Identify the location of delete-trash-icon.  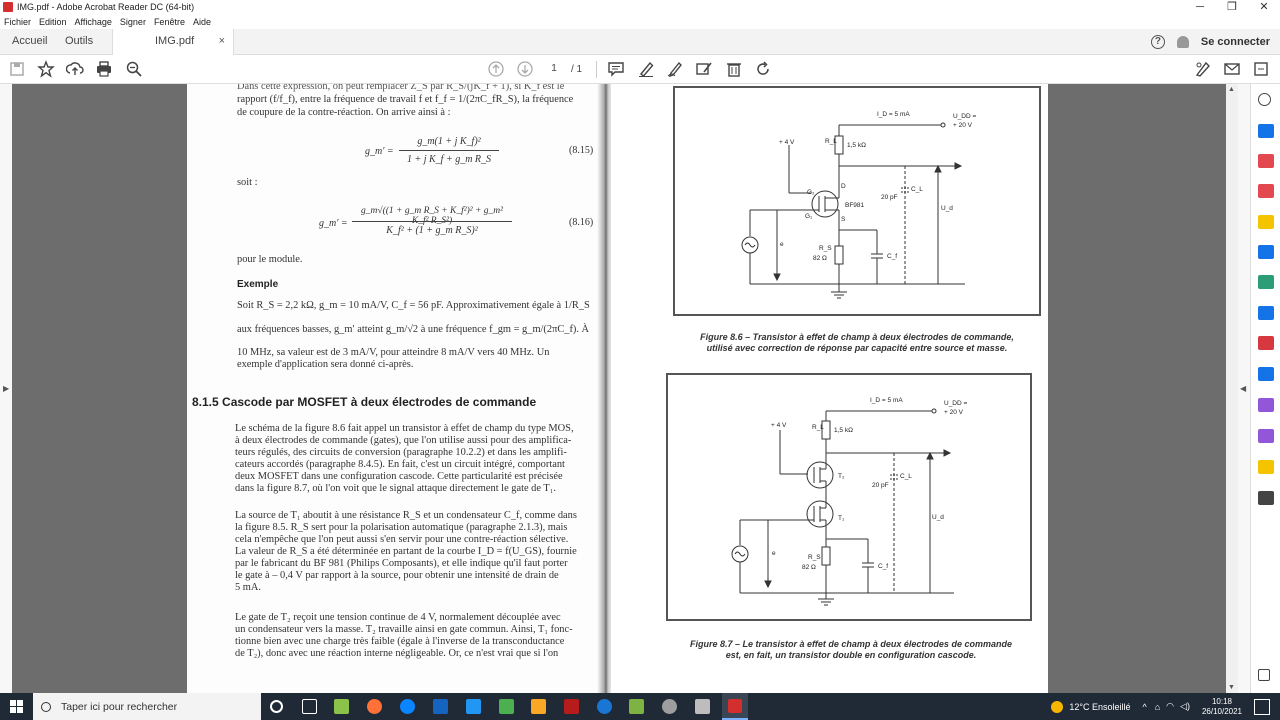
(734, 69).